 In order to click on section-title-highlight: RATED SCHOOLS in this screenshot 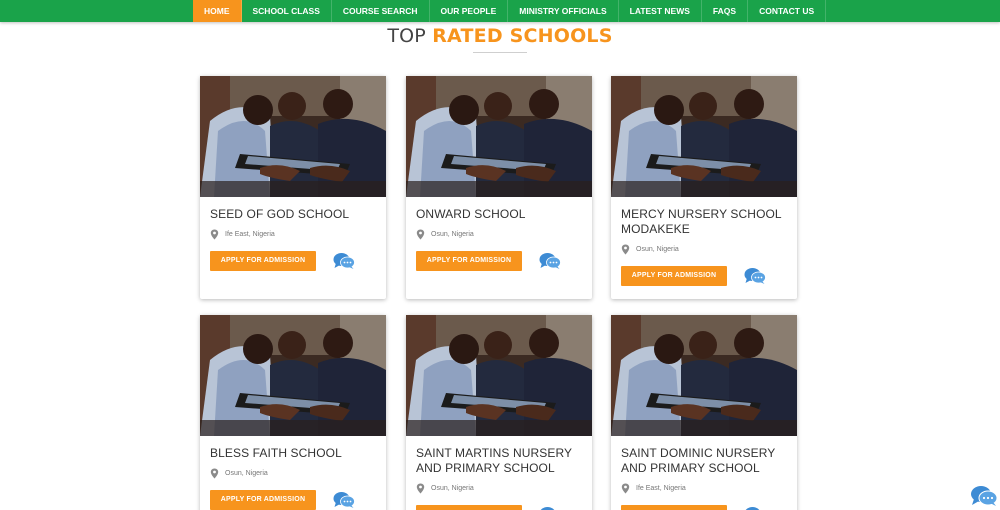, I will do `click(522, 36)`.